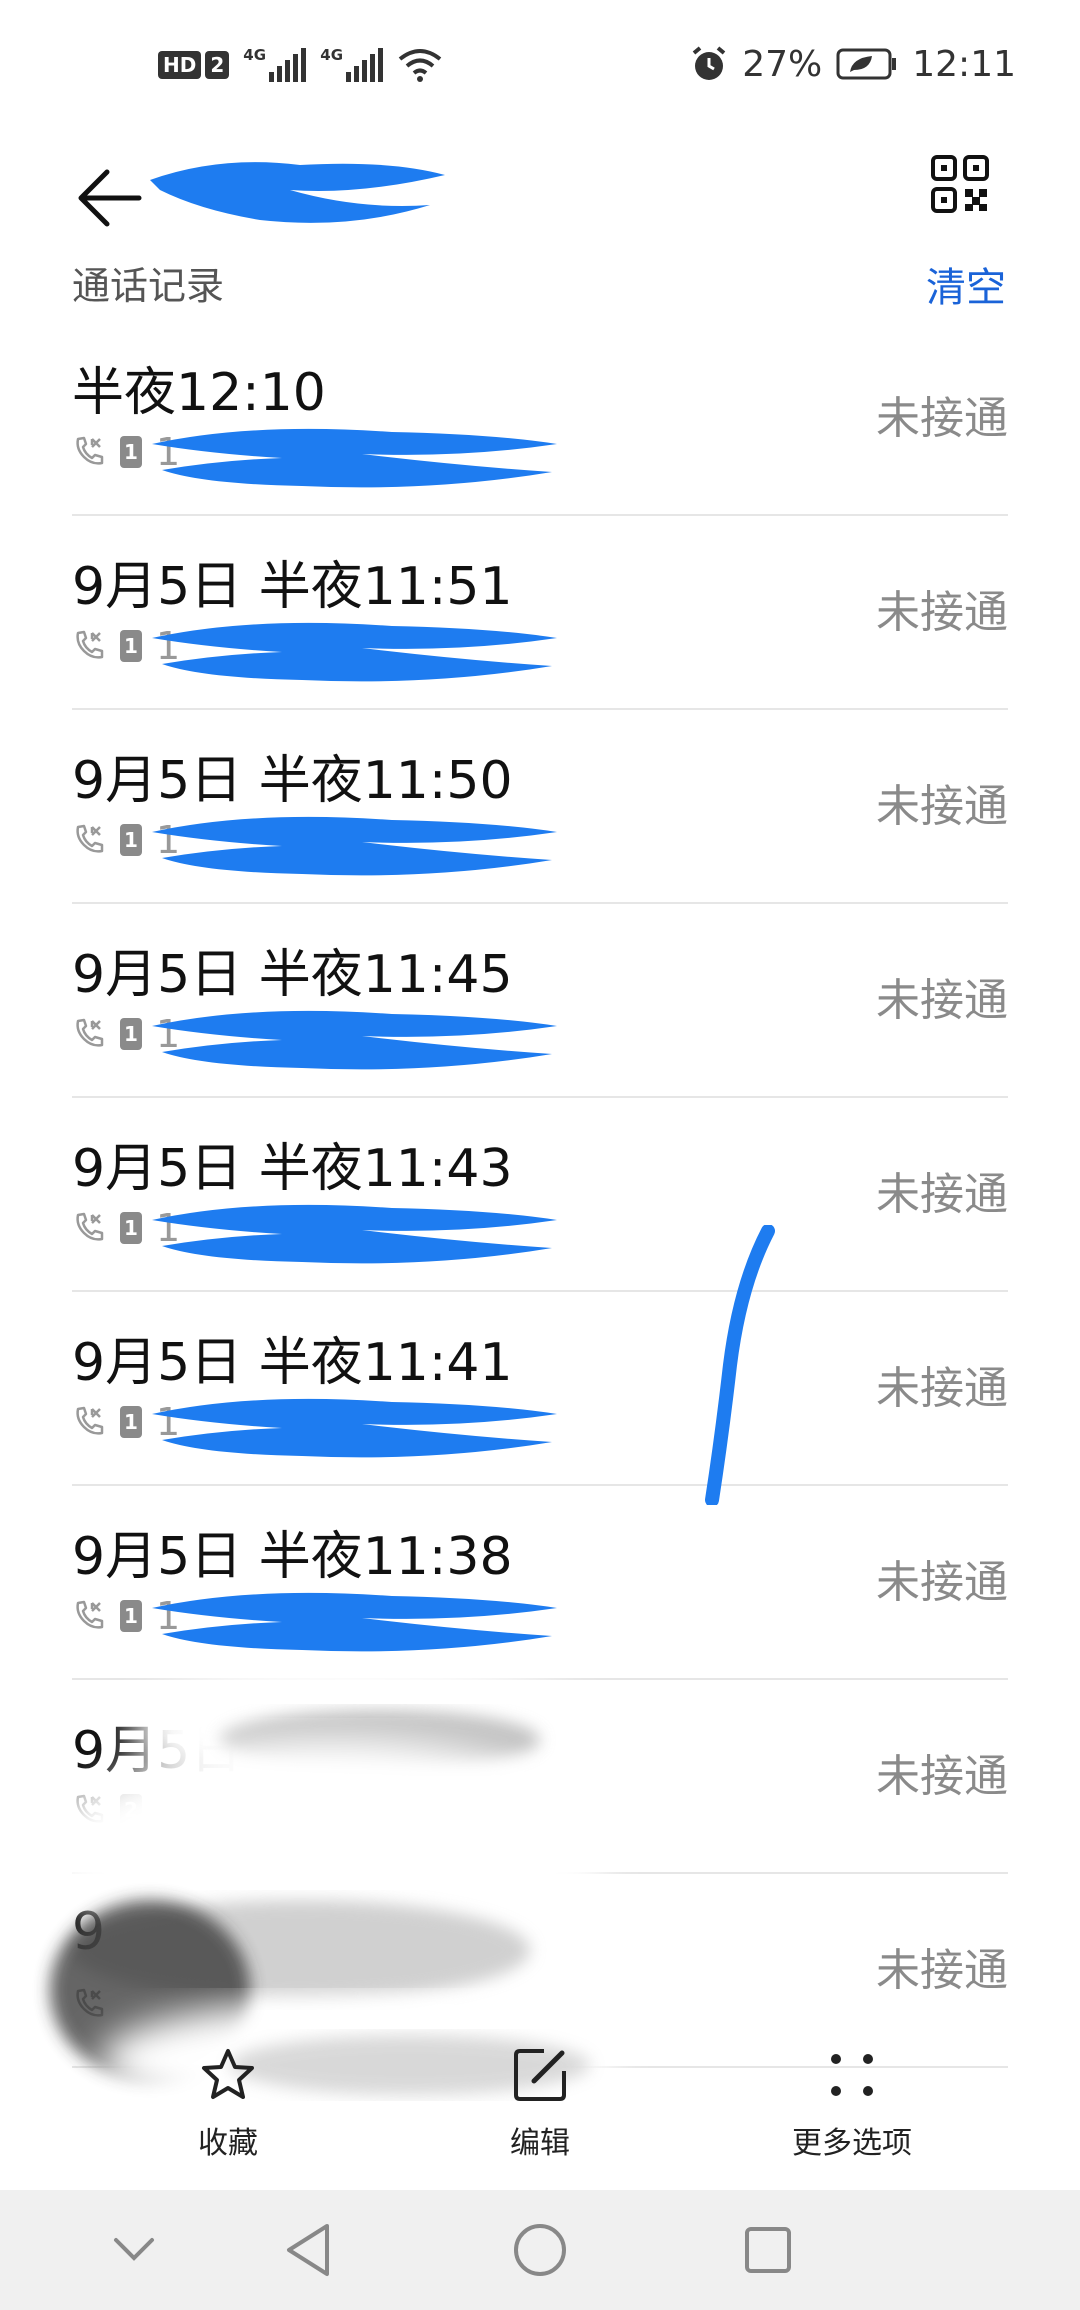 The height and width of the screenshot is (2310, 1080). What do you see at coordinates (180, 65) in the screenshot?
I see `hd-label: HD` at bounding box center [180, 65].